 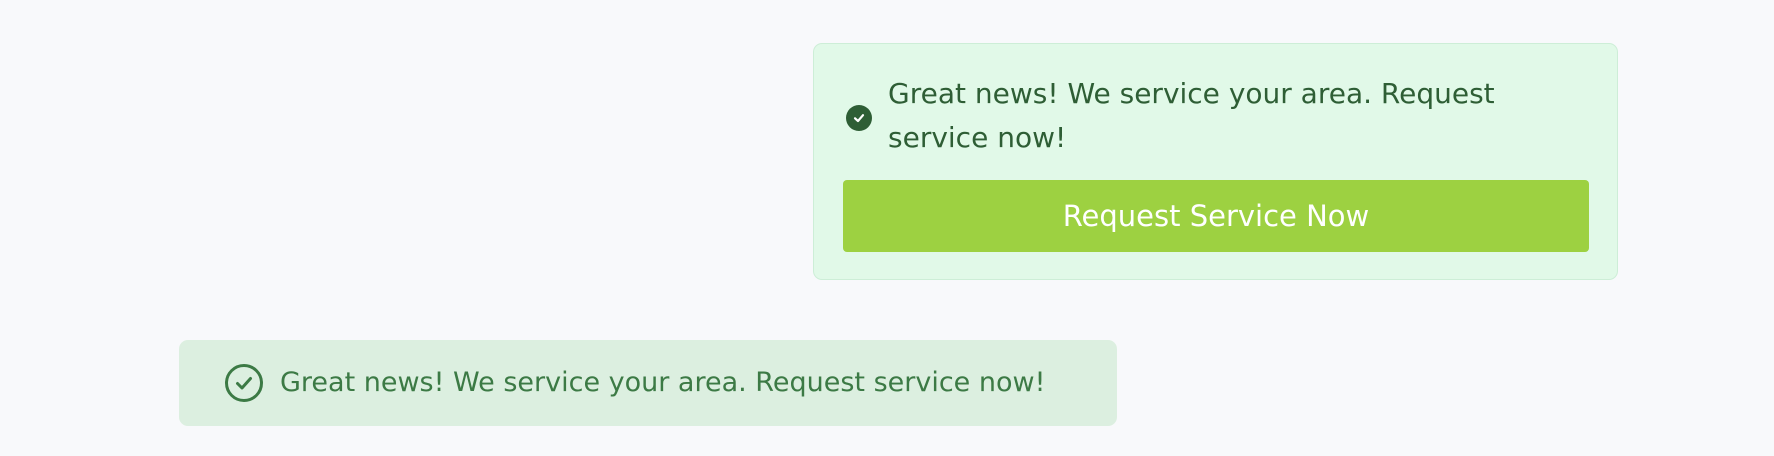 What do you see at coordinates (1216, 216) in the screenshot?
I see `request-service-button: Request Service Now` at bounding box center [1216, 216].